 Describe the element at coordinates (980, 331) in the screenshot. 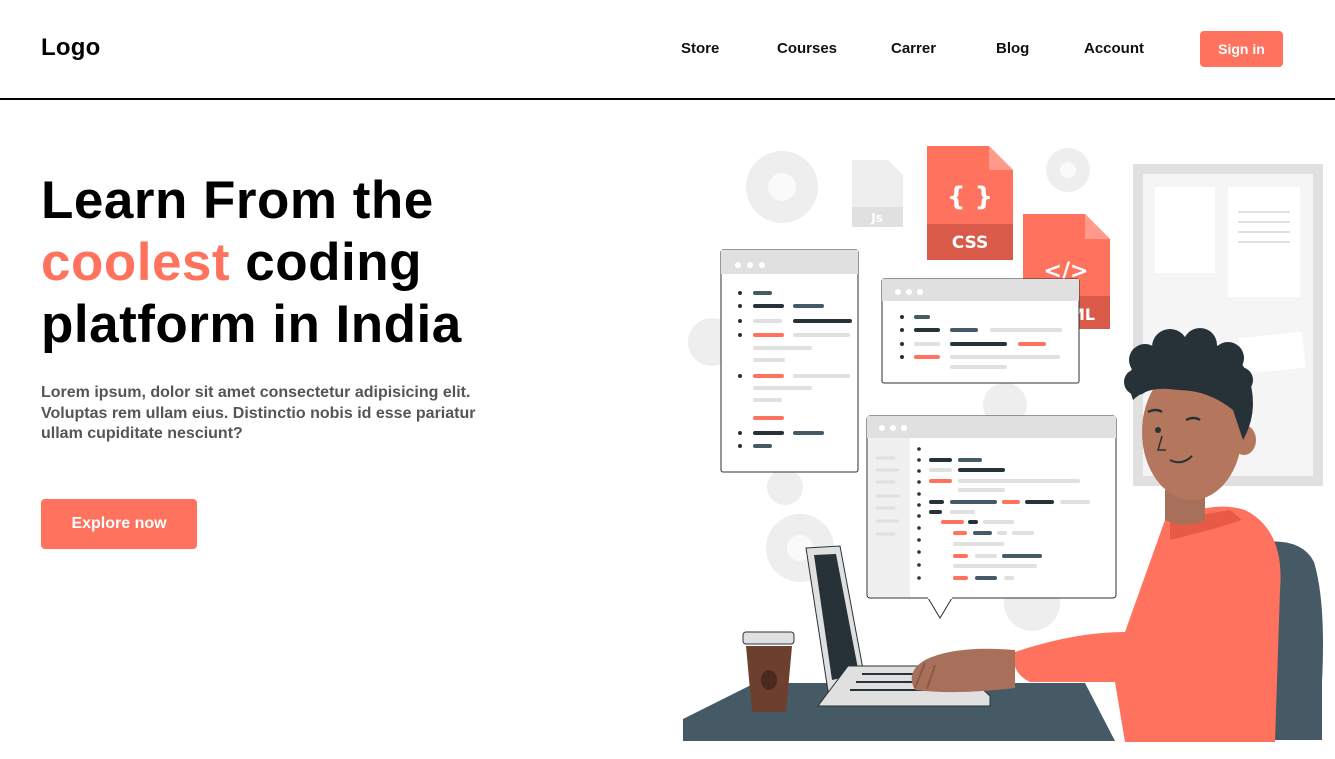

I see `code-window-top` at that location.